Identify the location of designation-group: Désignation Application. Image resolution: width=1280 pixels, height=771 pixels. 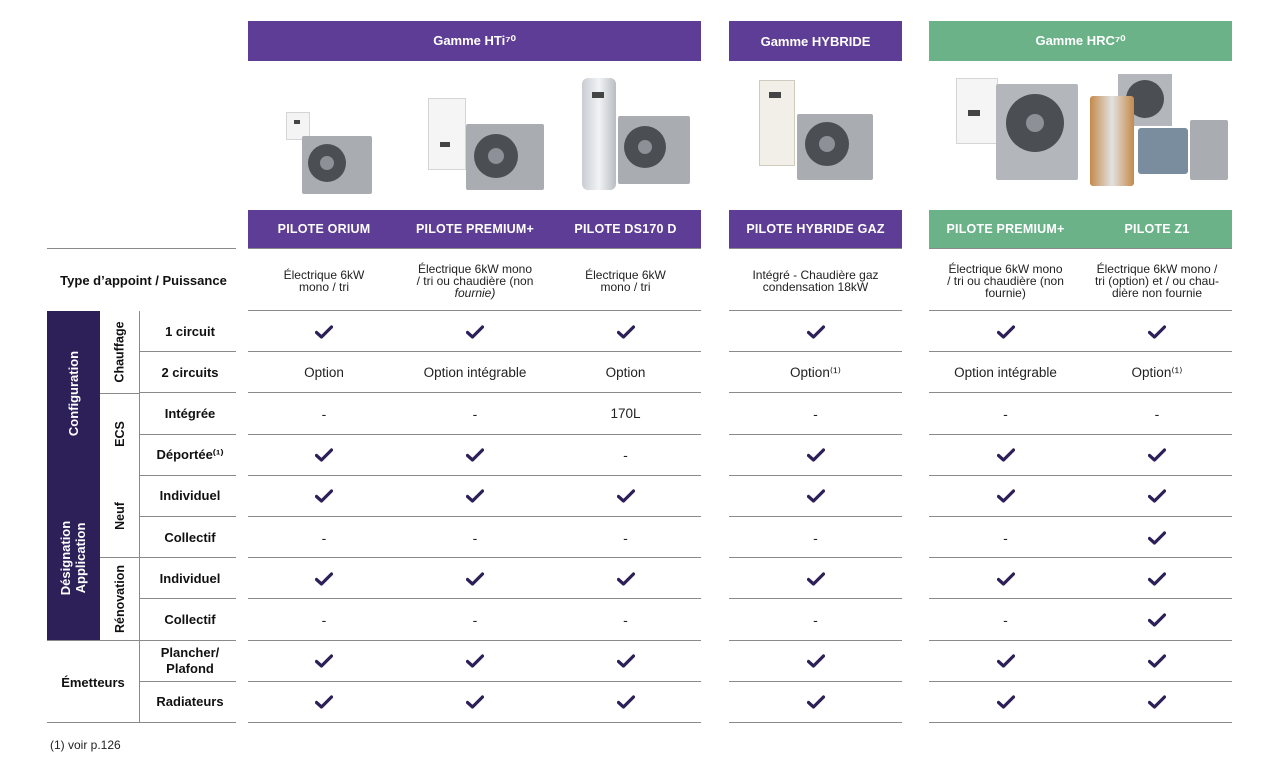
(73, 557).